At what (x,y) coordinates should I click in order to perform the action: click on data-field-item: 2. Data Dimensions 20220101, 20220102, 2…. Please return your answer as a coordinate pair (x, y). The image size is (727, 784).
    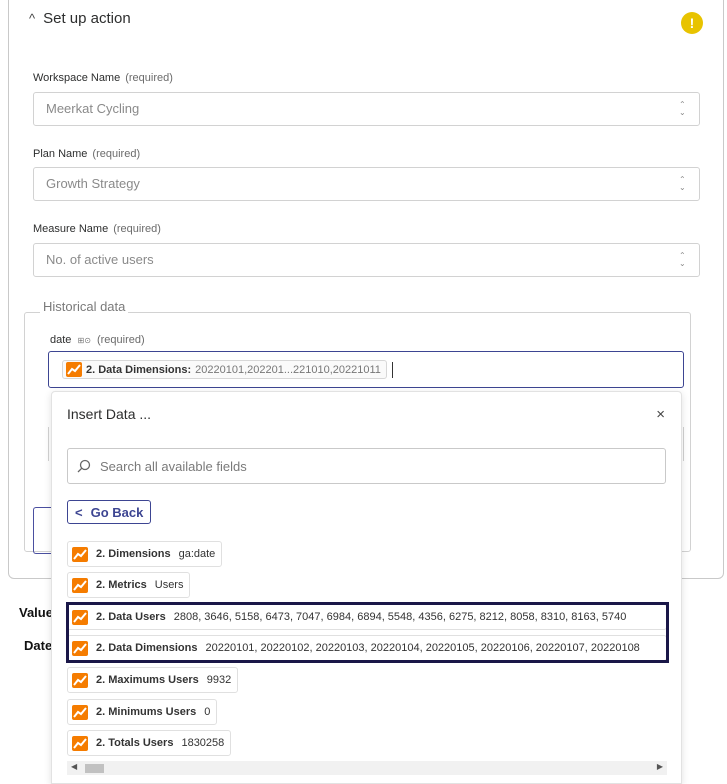
    Looking at the image, I should click on (367, 648).